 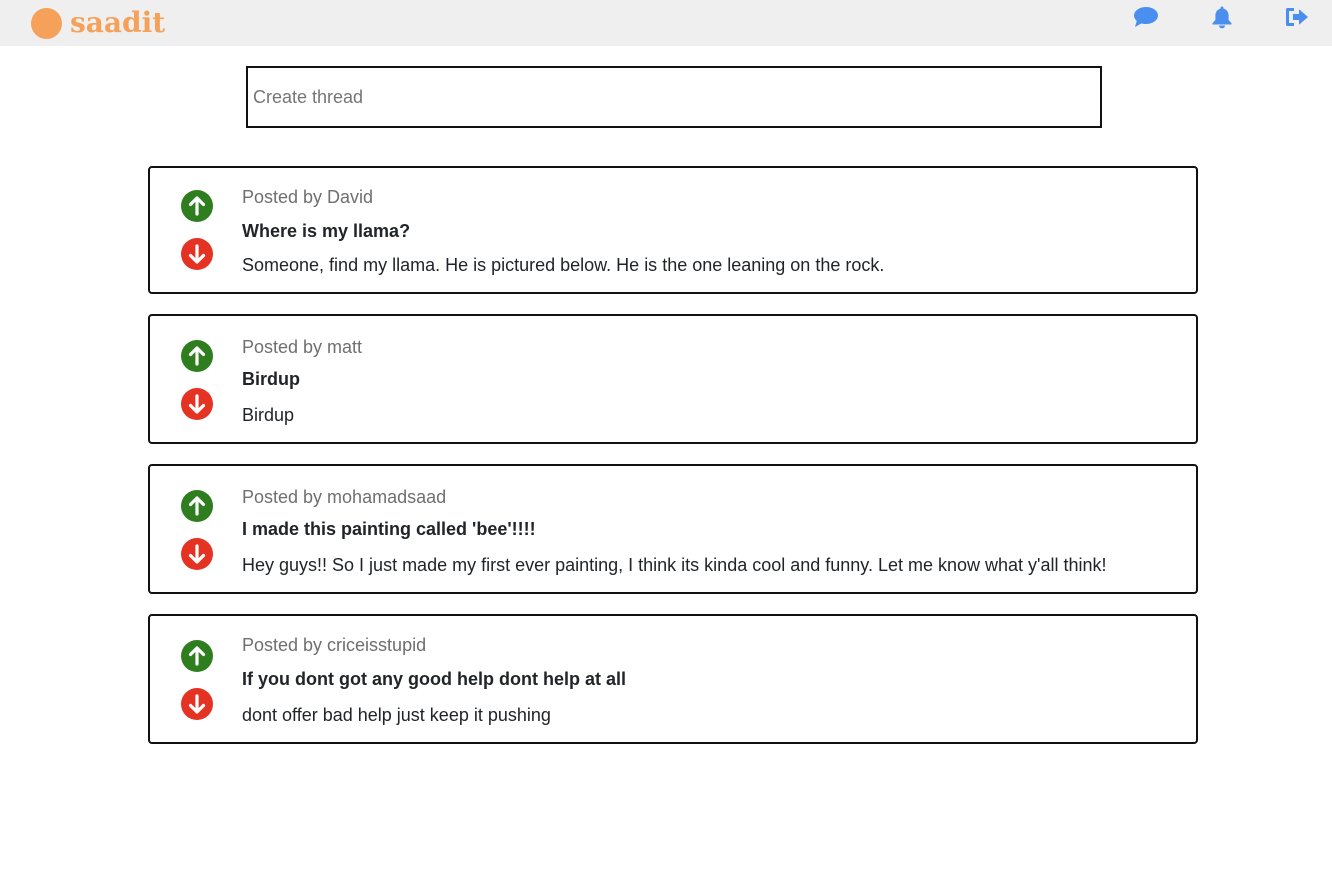 I want to click on brand-logo-circle, so click(x=46, y=23).